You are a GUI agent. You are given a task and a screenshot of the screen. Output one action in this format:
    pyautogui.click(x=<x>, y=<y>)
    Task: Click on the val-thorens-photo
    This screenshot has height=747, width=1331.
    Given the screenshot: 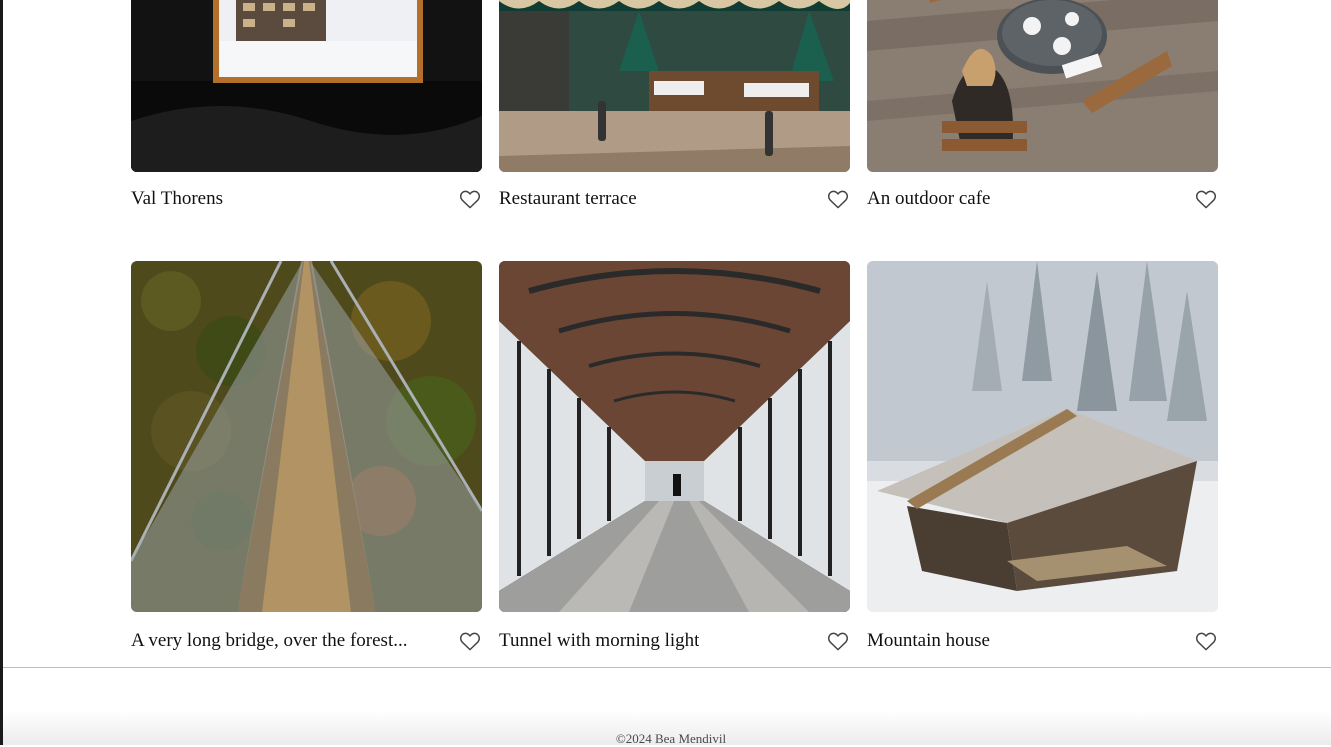 What is the action you would take?
    pyautogui.click(x=306, y=86)
    